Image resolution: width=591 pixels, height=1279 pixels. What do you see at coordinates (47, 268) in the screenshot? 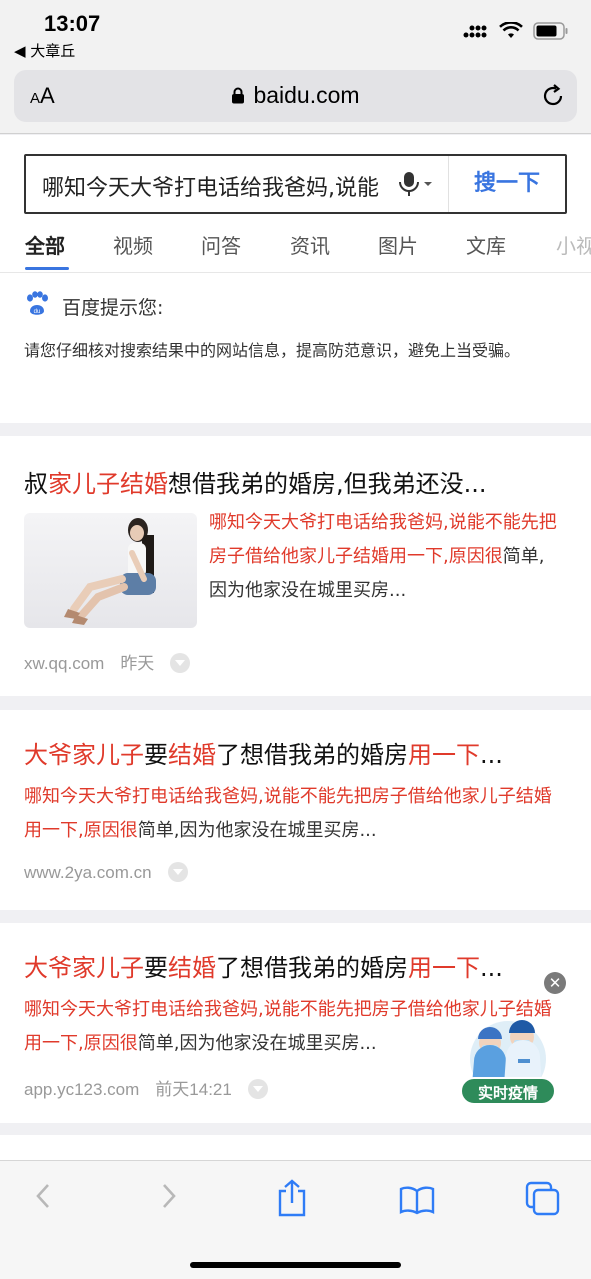
I see `active-tab-indicator` at bounding box center [47, 268].